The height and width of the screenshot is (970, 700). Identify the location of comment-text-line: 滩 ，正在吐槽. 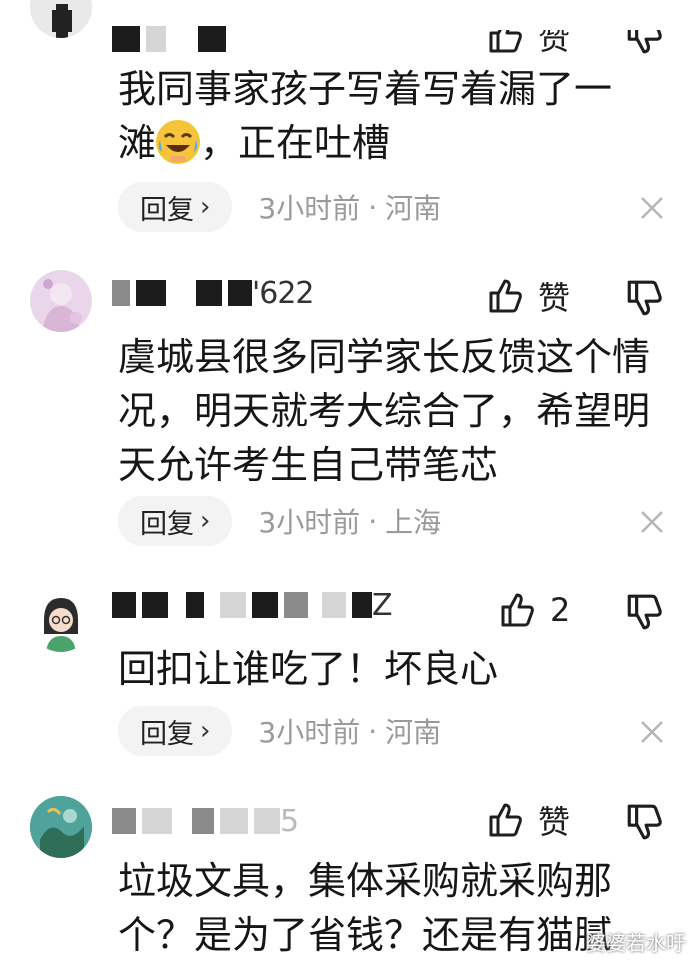
(398, 143).